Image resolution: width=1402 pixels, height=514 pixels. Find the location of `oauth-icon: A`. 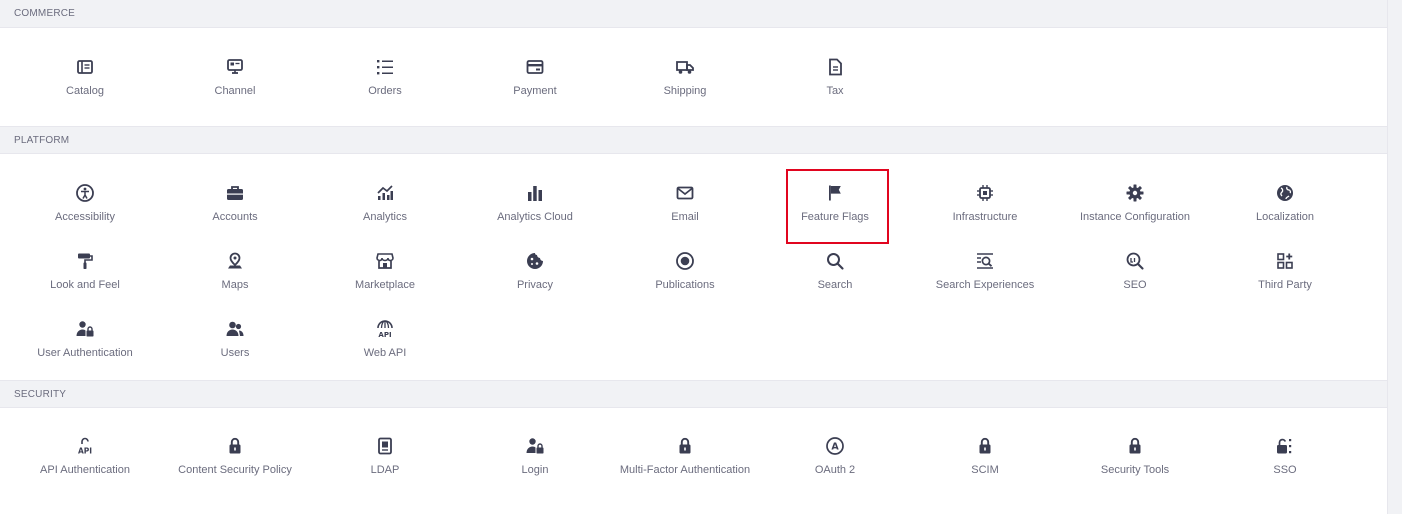

oauth-icon: A is located at coordinates (835, 446).